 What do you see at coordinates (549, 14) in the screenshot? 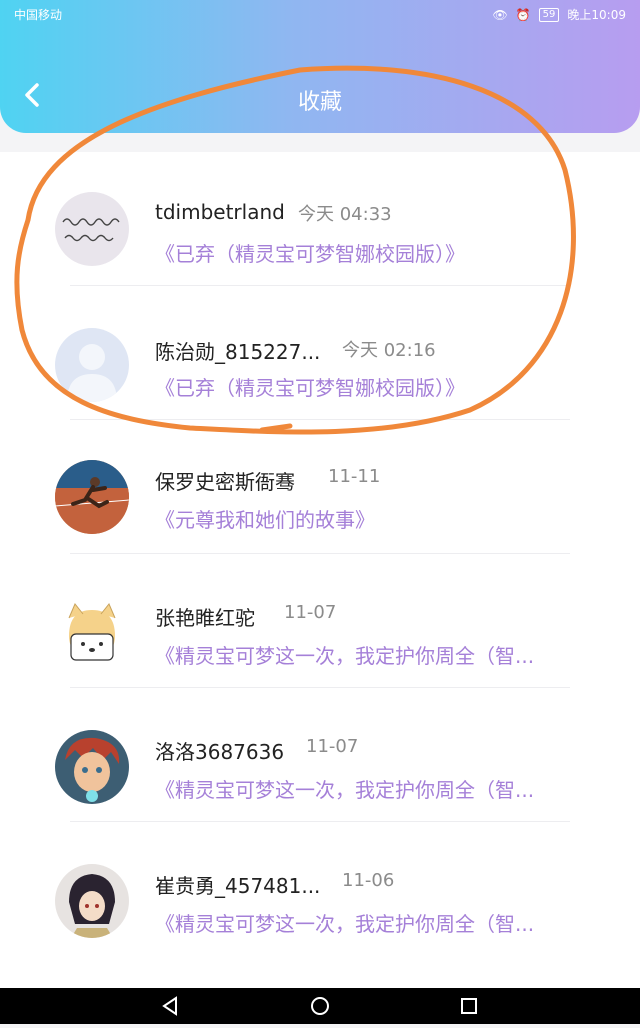
I see `battery-icon: 59` at bounding box center [549, 14].